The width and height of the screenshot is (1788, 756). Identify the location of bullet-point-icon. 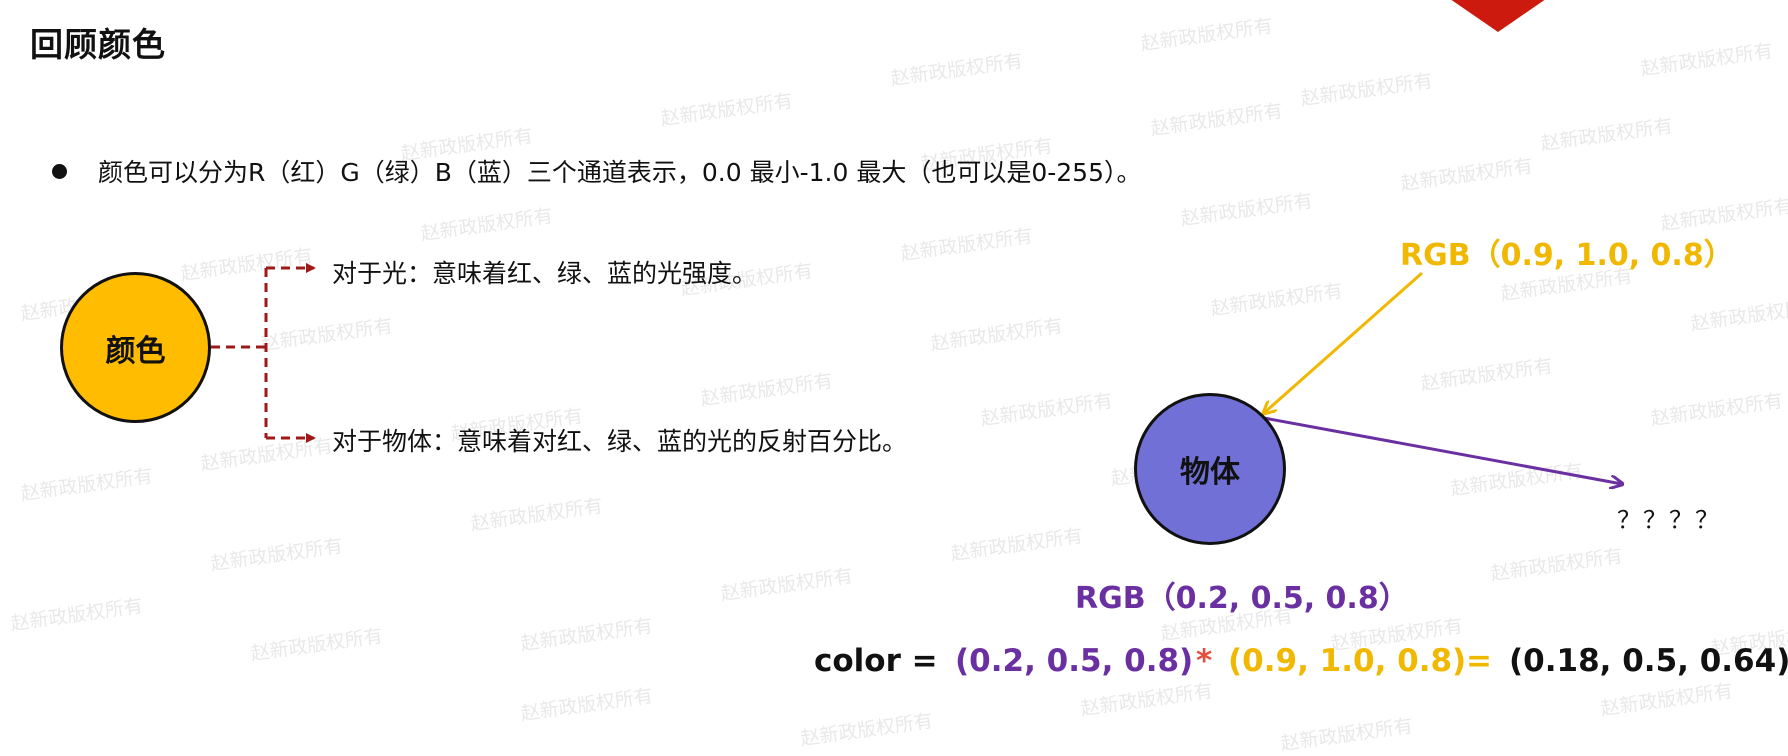
(59, 171).